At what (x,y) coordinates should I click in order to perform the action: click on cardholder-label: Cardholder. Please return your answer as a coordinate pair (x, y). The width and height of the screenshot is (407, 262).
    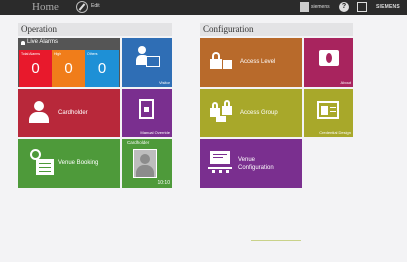
    Looking at the image, I should click on (73, 113).